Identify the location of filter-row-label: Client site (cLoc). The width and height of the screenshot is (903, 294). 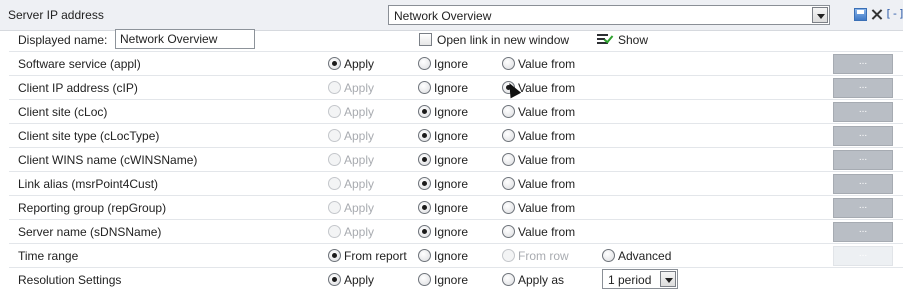
(63, 112).